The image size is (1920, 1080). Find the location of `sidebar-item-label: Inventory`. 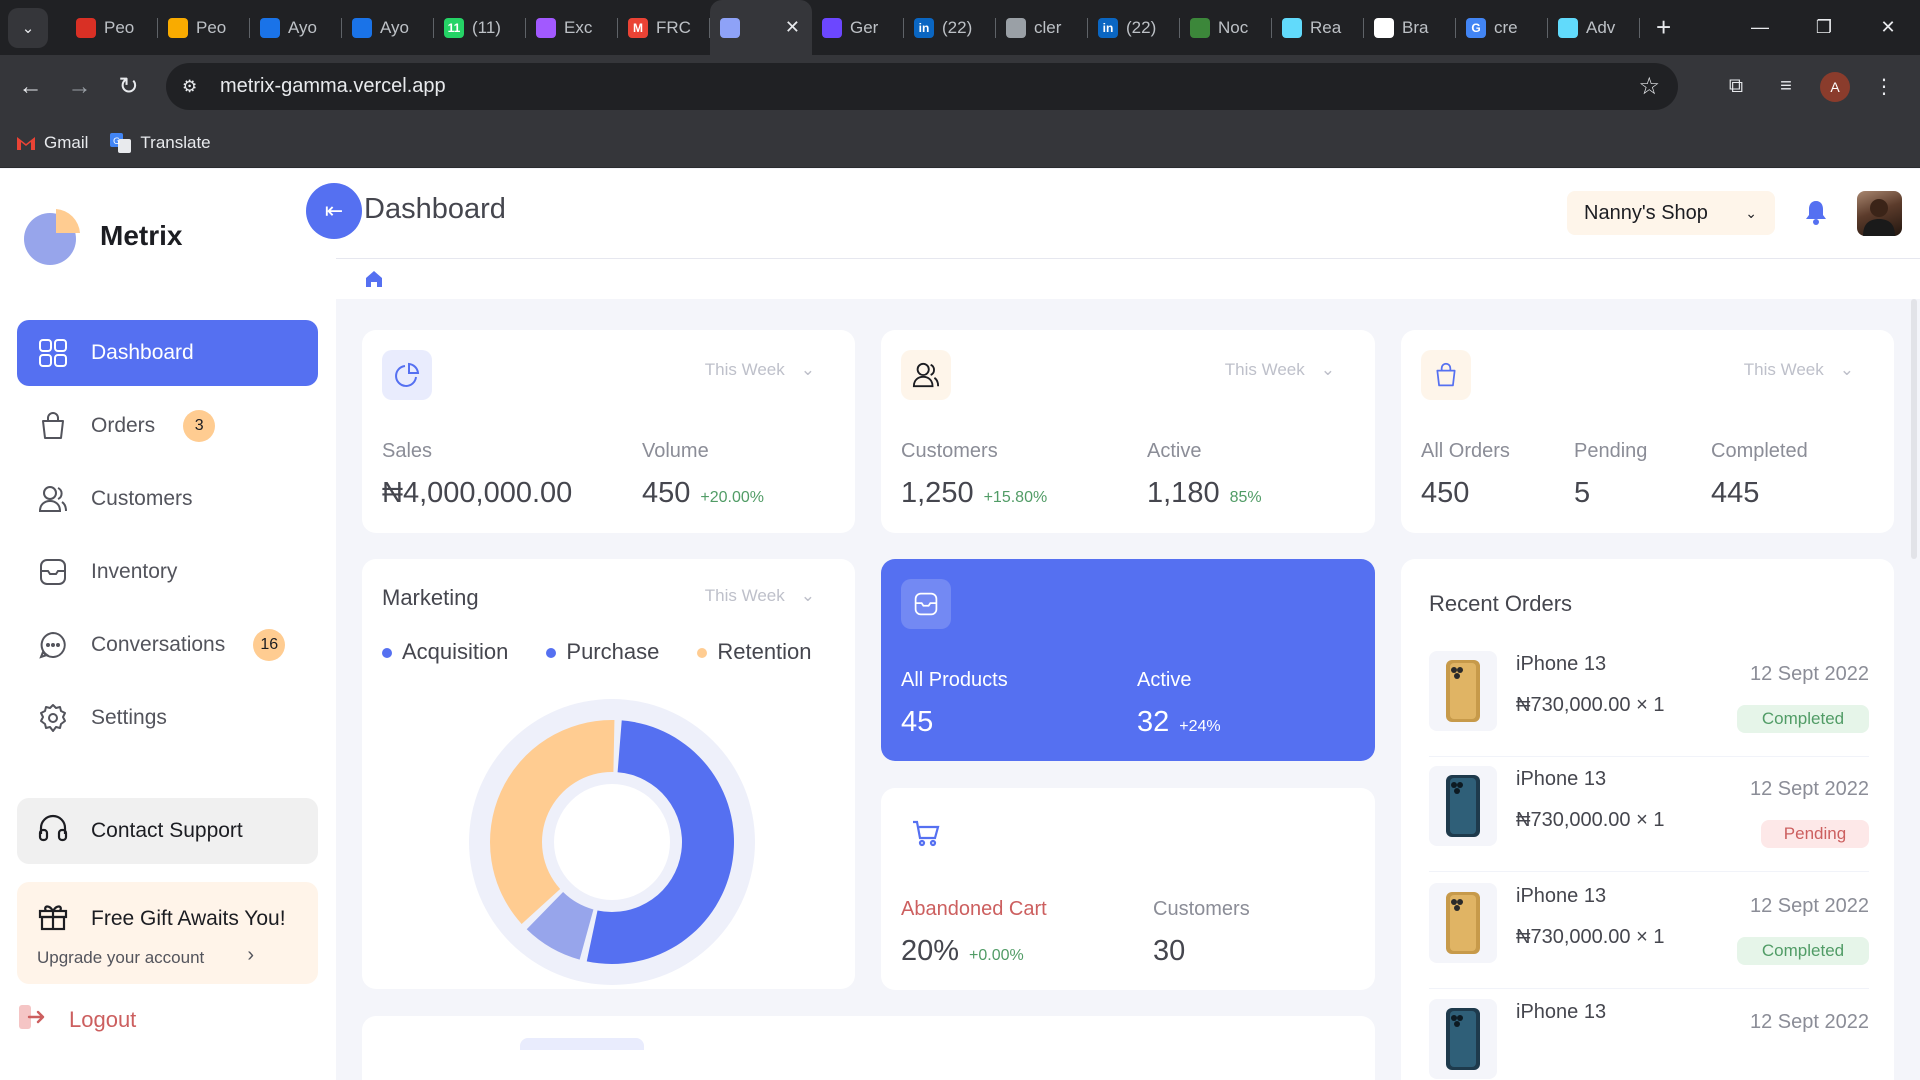

sidebar-item-label: Inventory is located at coordinates (134, 571).